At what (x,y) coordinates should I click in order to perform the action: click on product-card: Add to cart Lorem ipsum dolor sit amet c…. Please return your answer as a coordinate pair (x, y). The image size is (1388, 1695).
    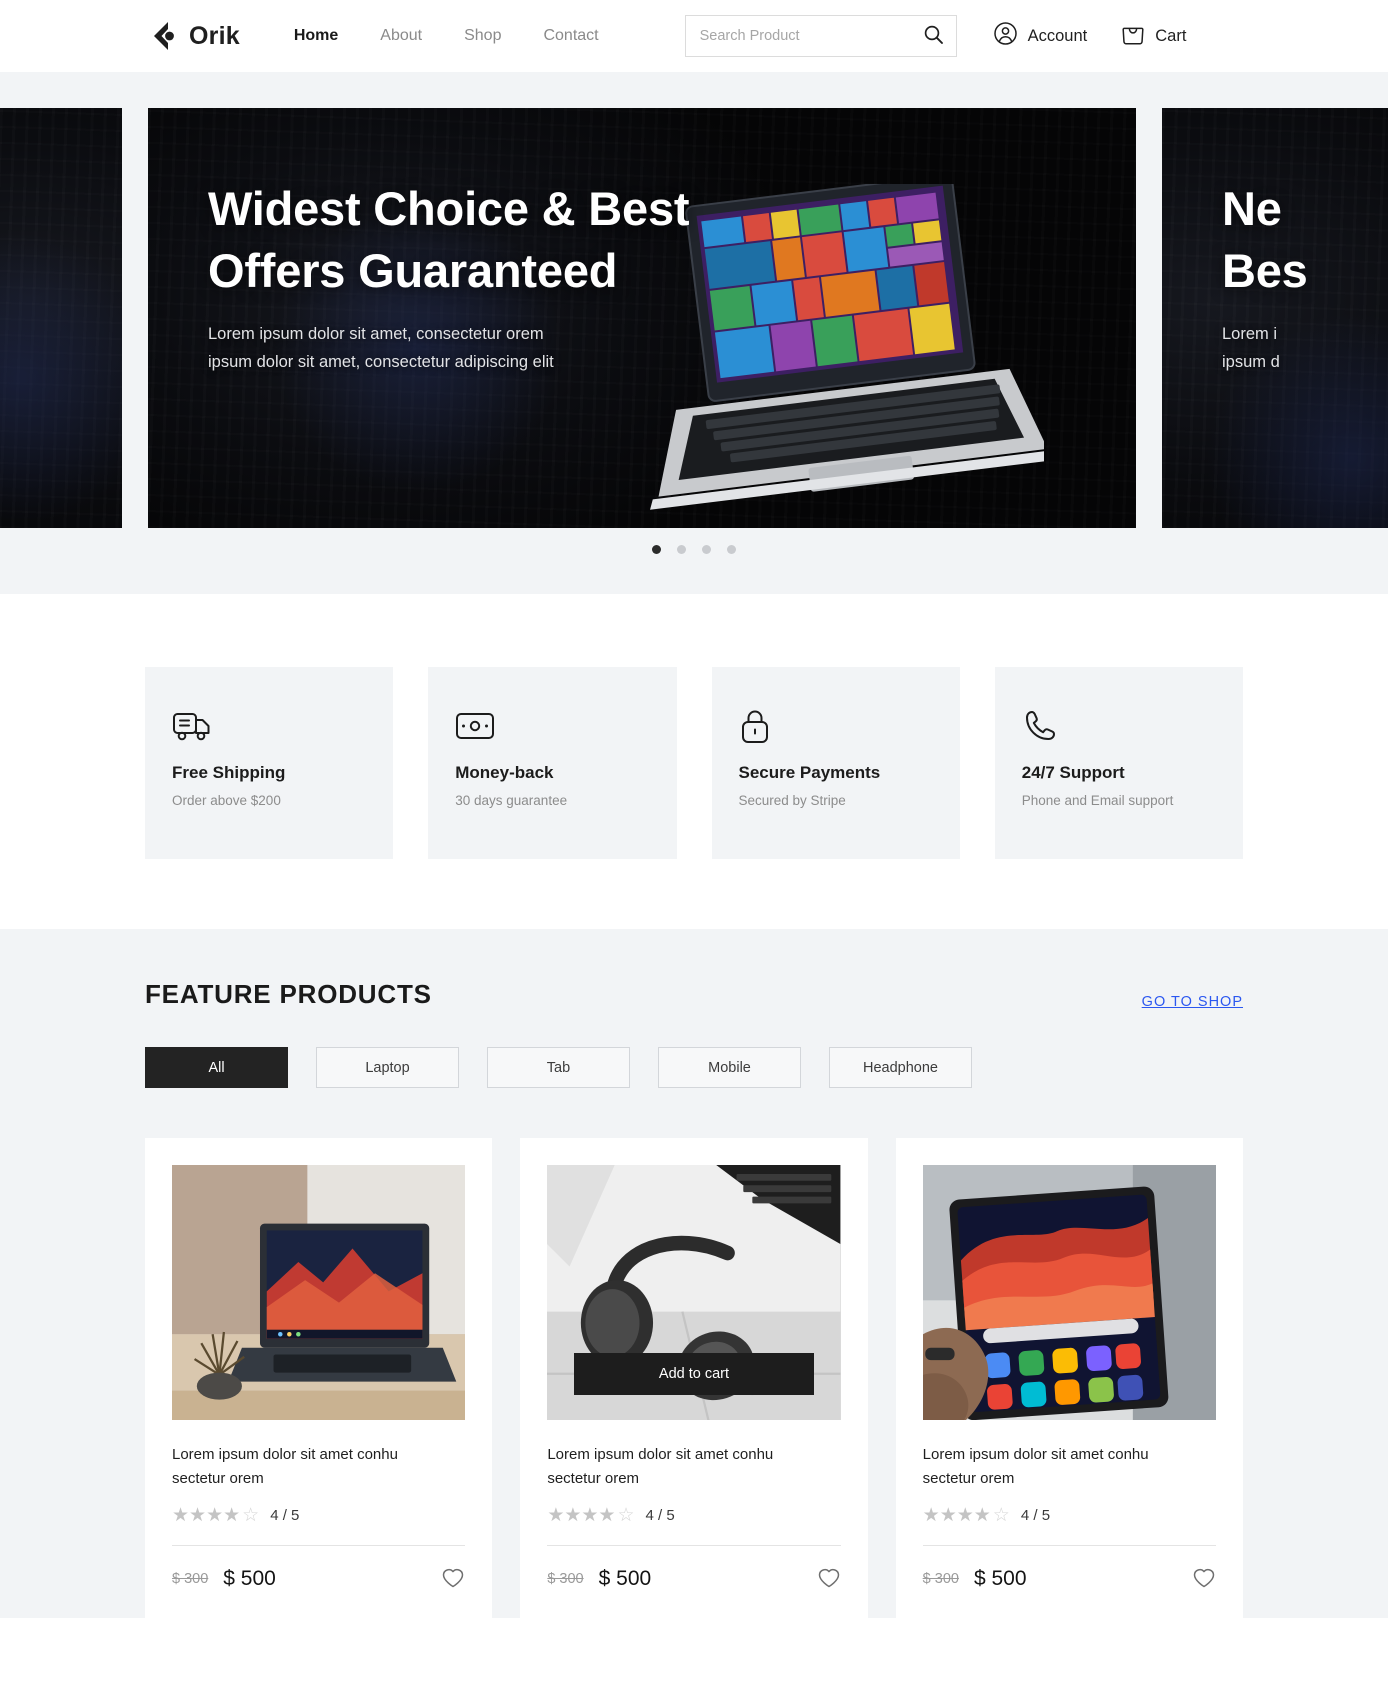
    Looking at the image, I should click on (694, 1378).